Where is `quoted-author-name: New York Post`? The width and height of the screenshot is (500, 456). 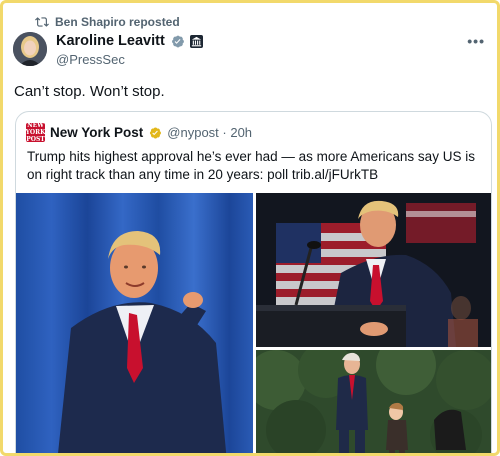
quoted-author-name: New York Post is located at coordinates (96, 132).